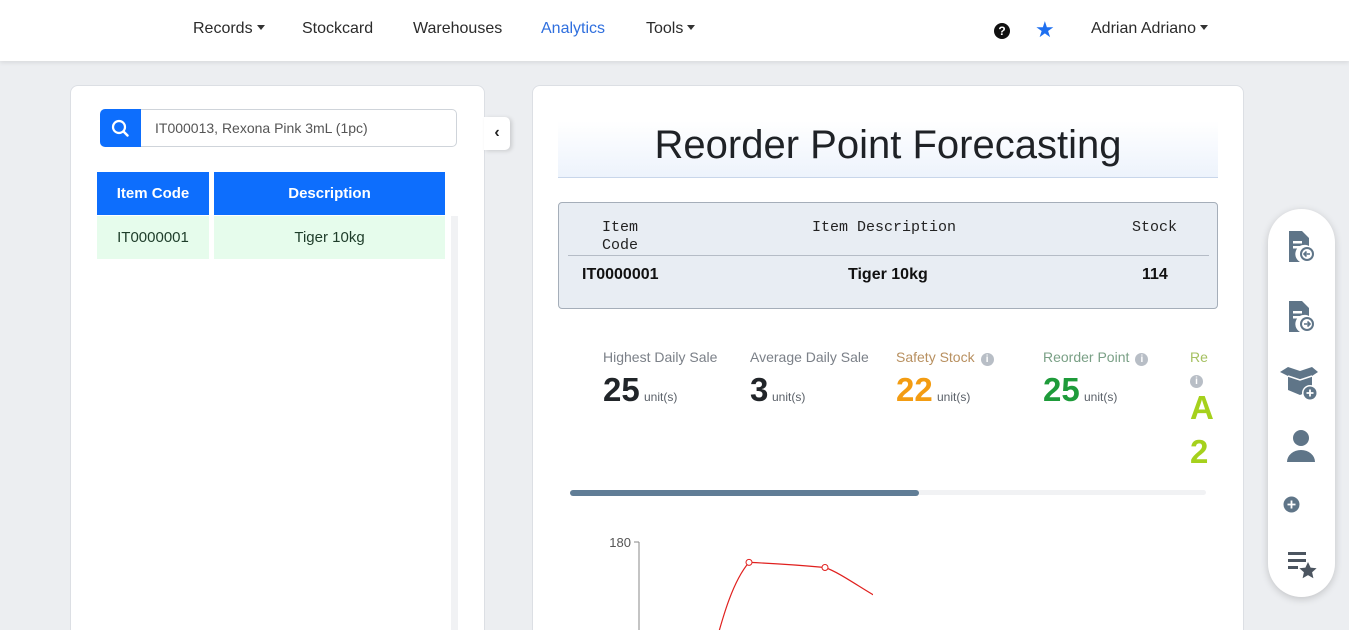  What do you see at coordinates (1199, 451) in the screenshot?
I see `stat-value-secondary: 2` at bounding box center [1199, 451].